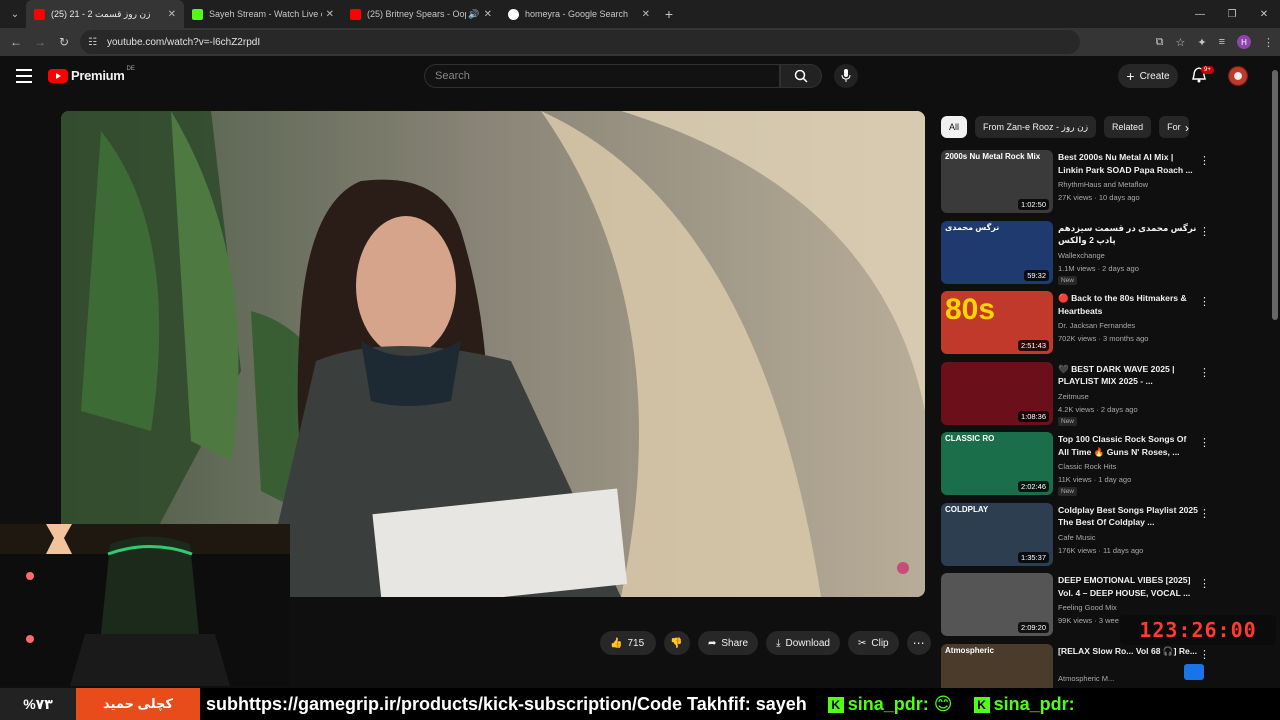 The image size is (1280, 720). Describe the element at coordinates (1096, 325) in the screenshot. I see `channel-name: Dr. Jacksan Fernandes` at that location.